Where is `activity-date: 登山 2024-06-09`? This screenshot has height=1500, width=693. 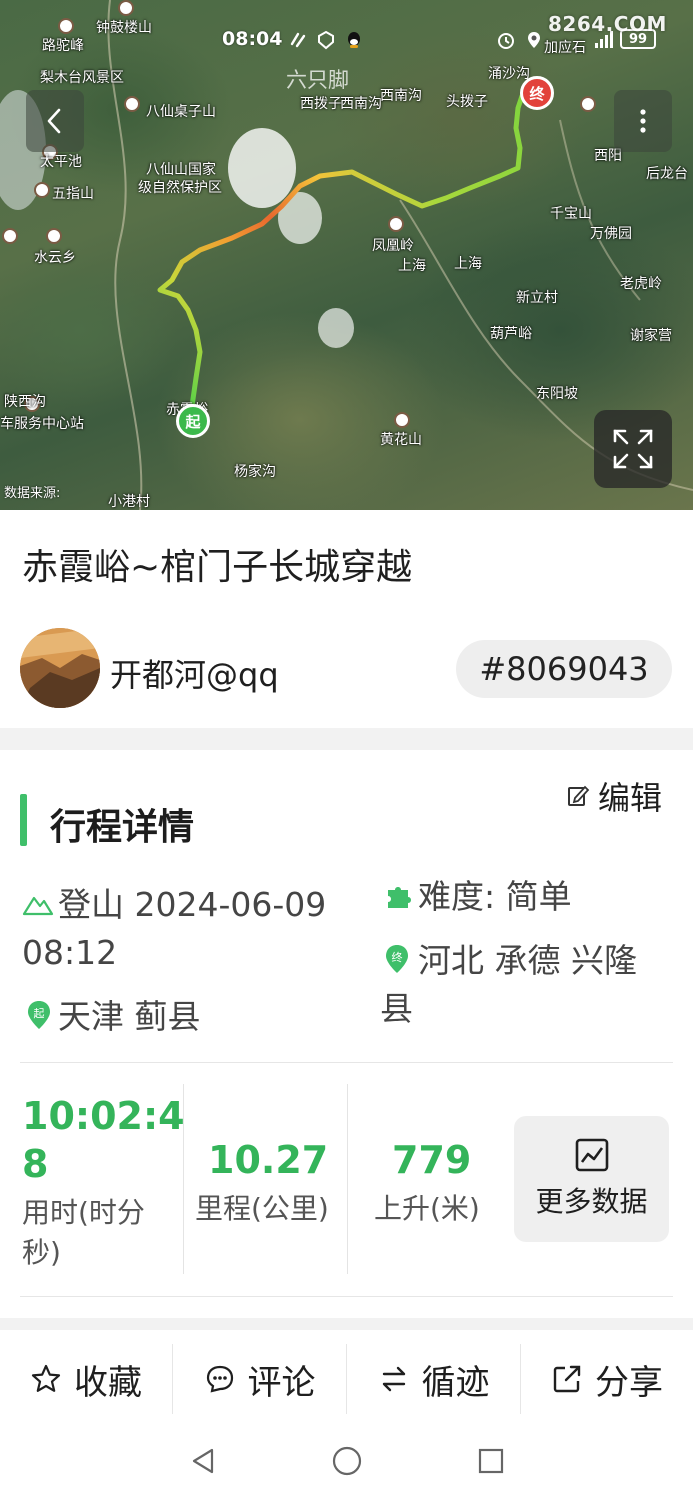 activity-date: 登山 2024-06-09 is located at coordinates (192, 904).